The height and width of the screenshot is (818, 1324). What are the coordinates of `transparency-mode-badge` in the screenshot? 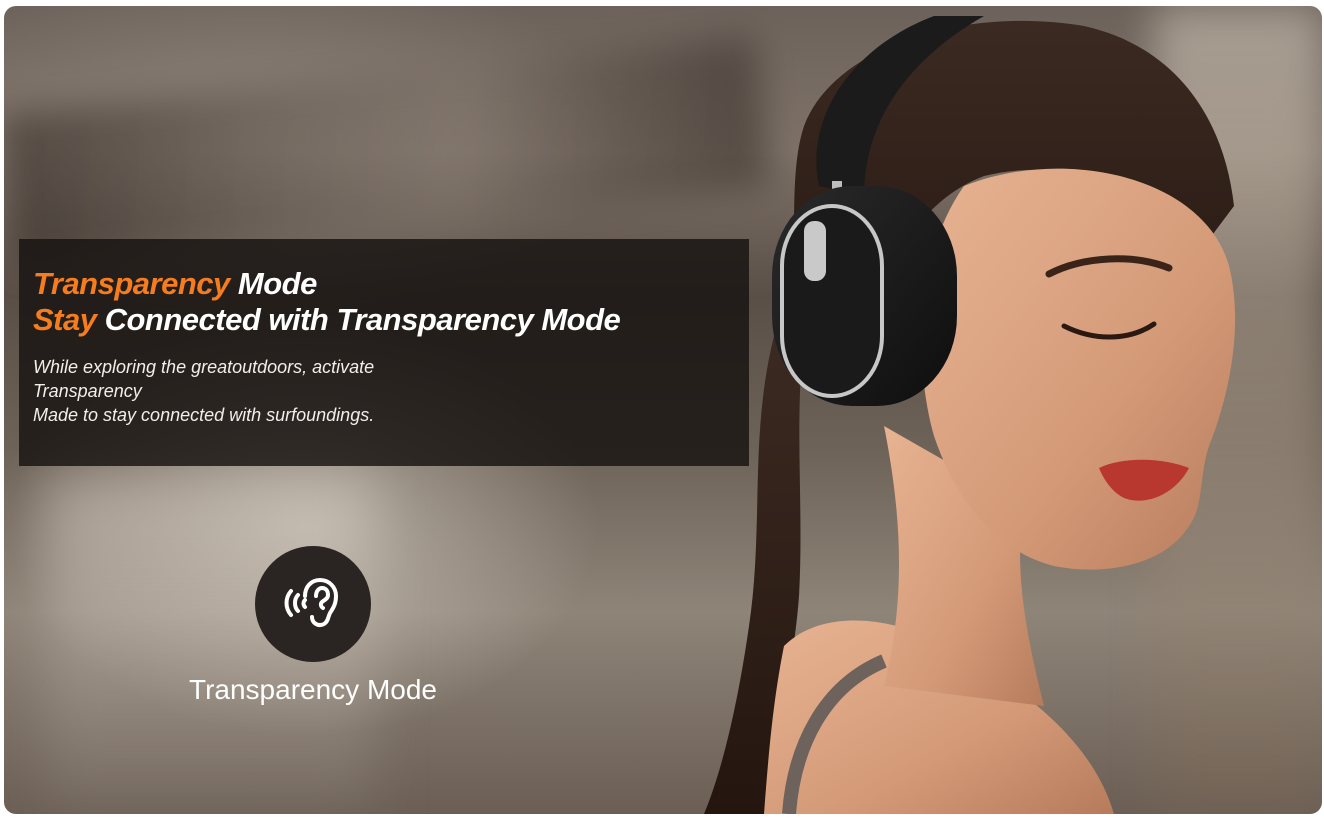 It's located at (313, 604).